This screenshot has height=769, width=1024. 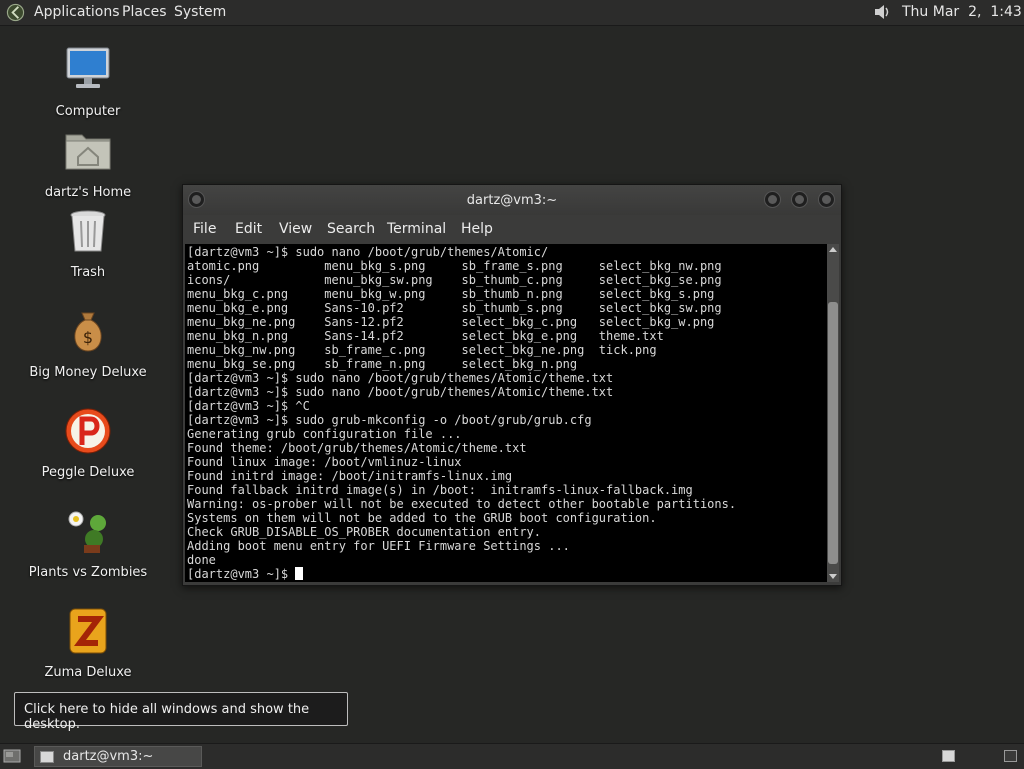 I want to click on scrollbar-thumb, so click(x=833, y=433).